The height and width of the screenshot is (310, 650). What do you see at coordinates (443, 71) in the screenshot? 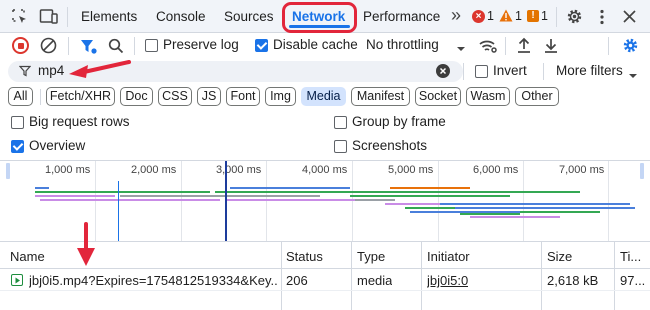
I see `clear-filter-icon` at bounding box center [443, 71].